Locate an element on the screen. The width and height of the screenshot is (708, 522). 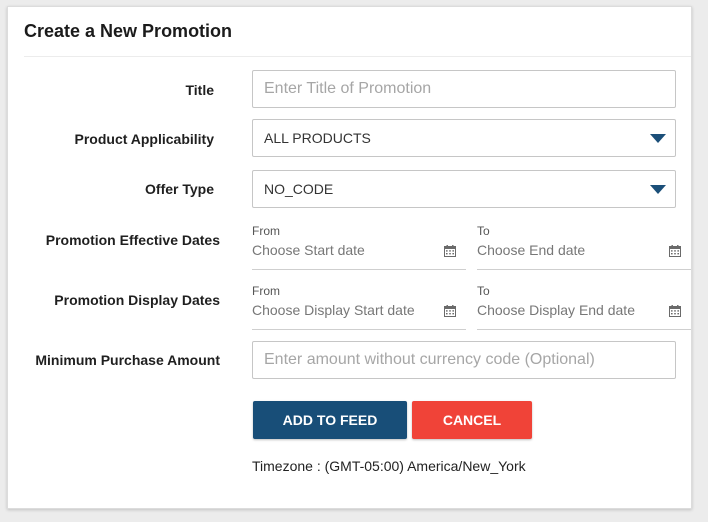
effective-end-date-input: Choose End date is located at coordinates (584, 254).